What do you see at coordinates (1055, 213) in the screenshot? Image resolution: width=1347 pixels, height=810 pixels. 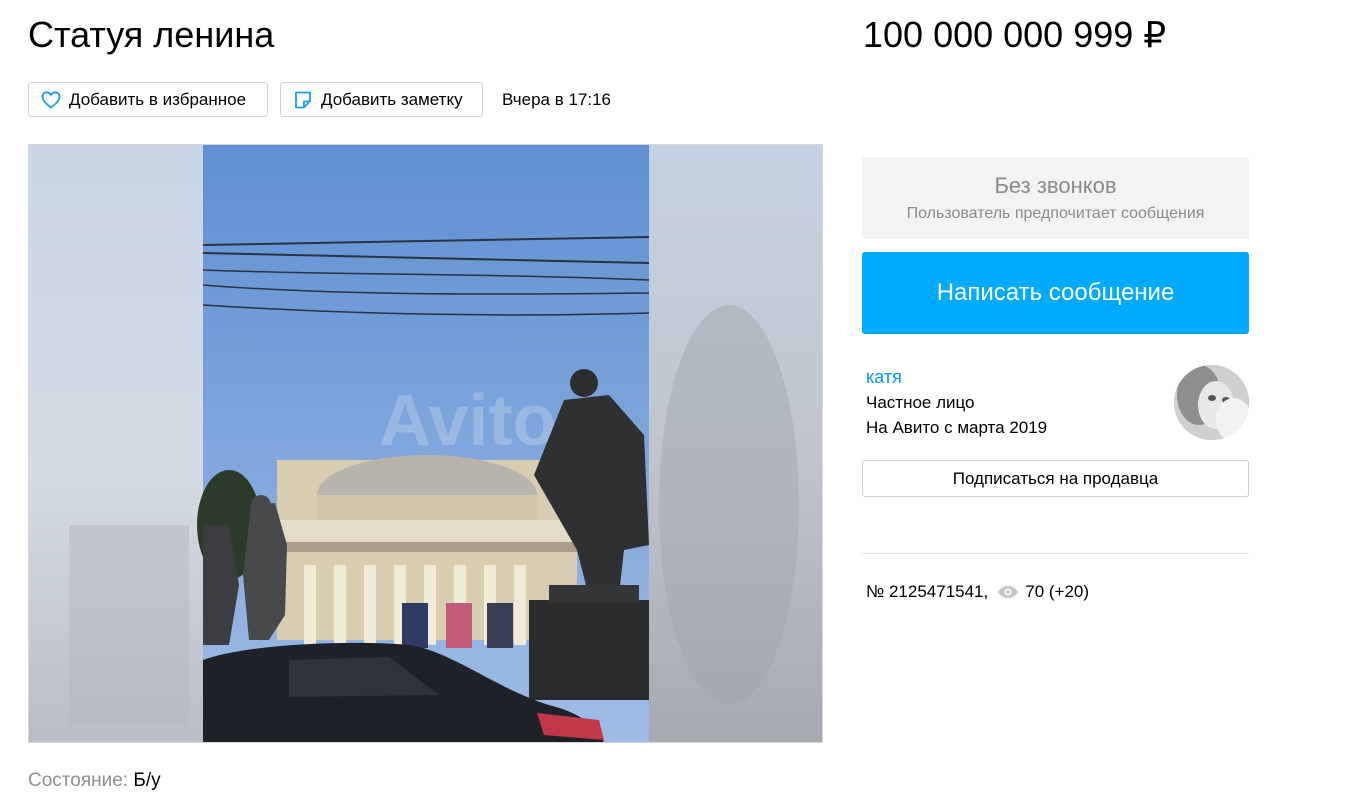 I see `no-calls-subtitle: Пользователь предпочитает сообщения` at bounding box center [1055, 213].